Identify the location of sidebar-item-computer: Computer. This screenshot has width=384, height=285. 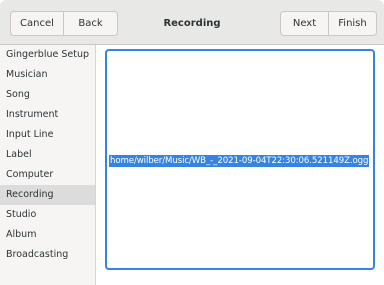
(47, 175).